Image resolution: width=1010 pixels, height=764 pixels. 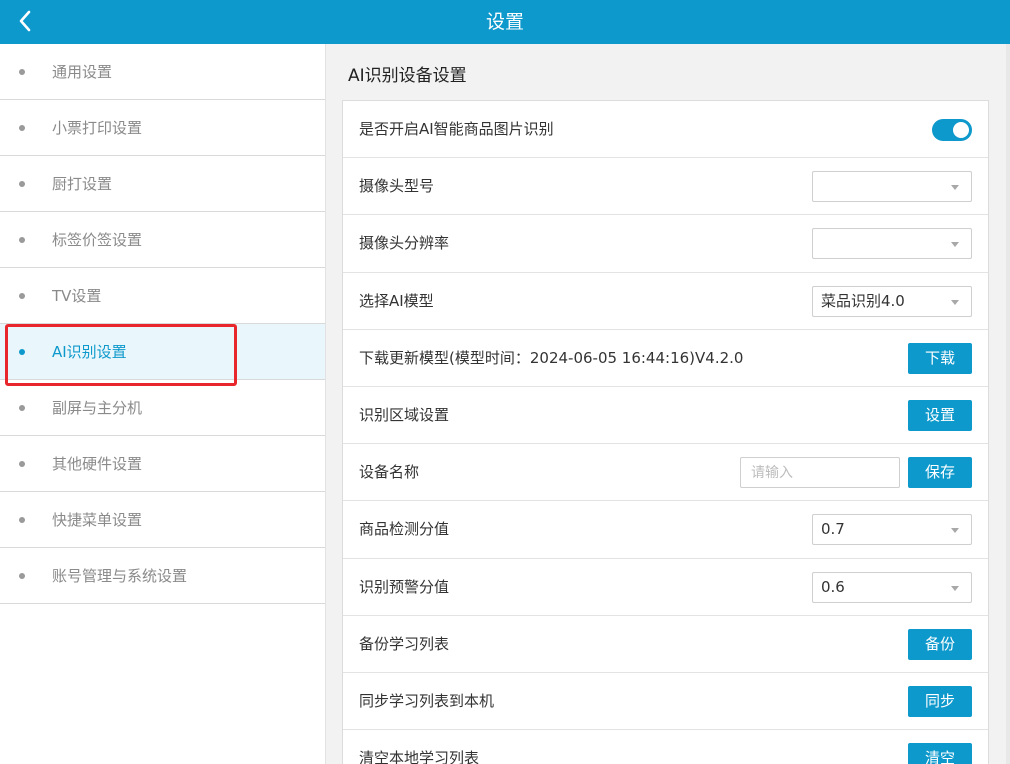 I want to click on sidebar-item-label: 标签价签设置, so click(x=97, y=240).